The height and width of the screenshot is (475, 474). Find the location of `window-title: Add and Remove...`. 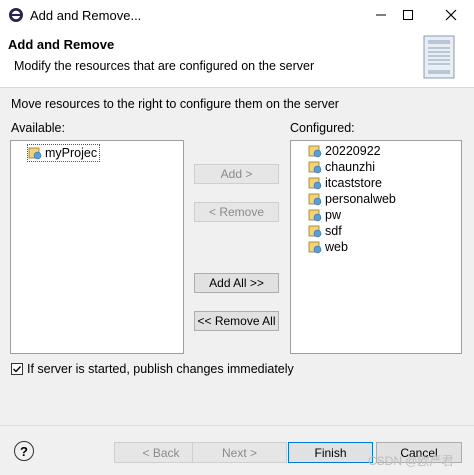

window-title: Add and Remove... is located at coordinates (86, 15).